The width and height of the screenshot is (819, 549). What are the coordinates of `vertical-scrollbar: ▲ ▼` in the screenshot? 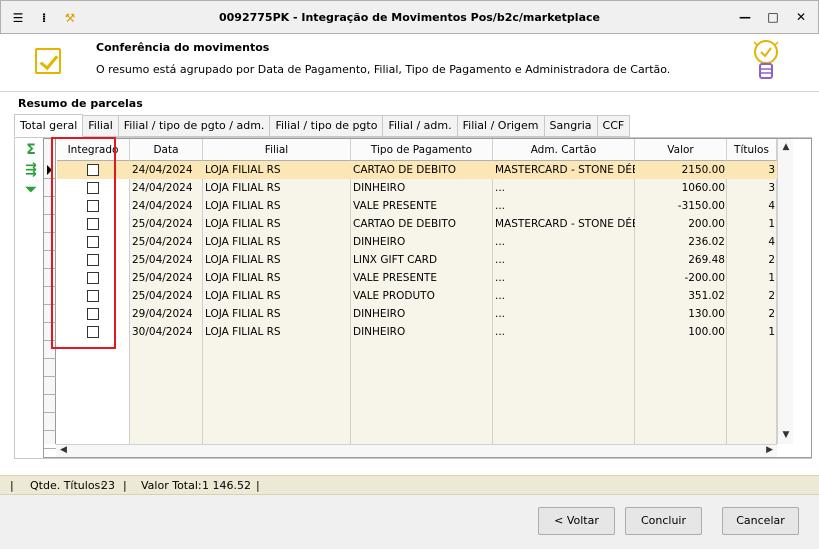 It's located at (785, 291).